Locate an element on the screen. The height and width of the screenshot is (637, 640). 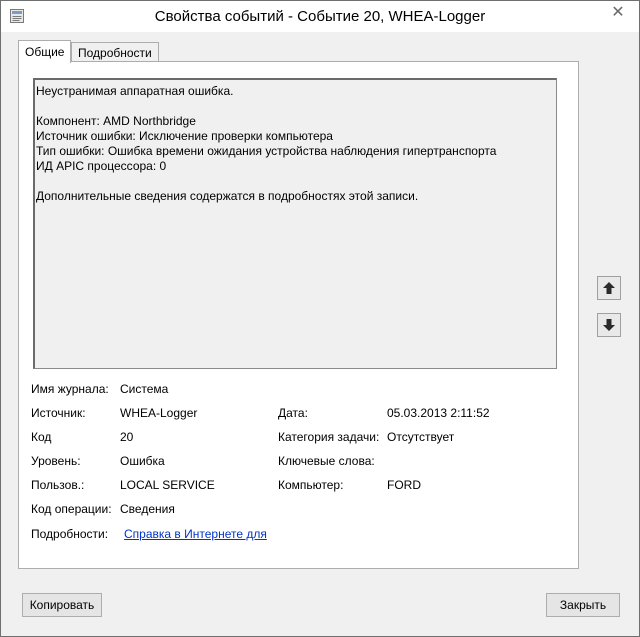
arrow-down-icon is located at coordinates (609, 325).